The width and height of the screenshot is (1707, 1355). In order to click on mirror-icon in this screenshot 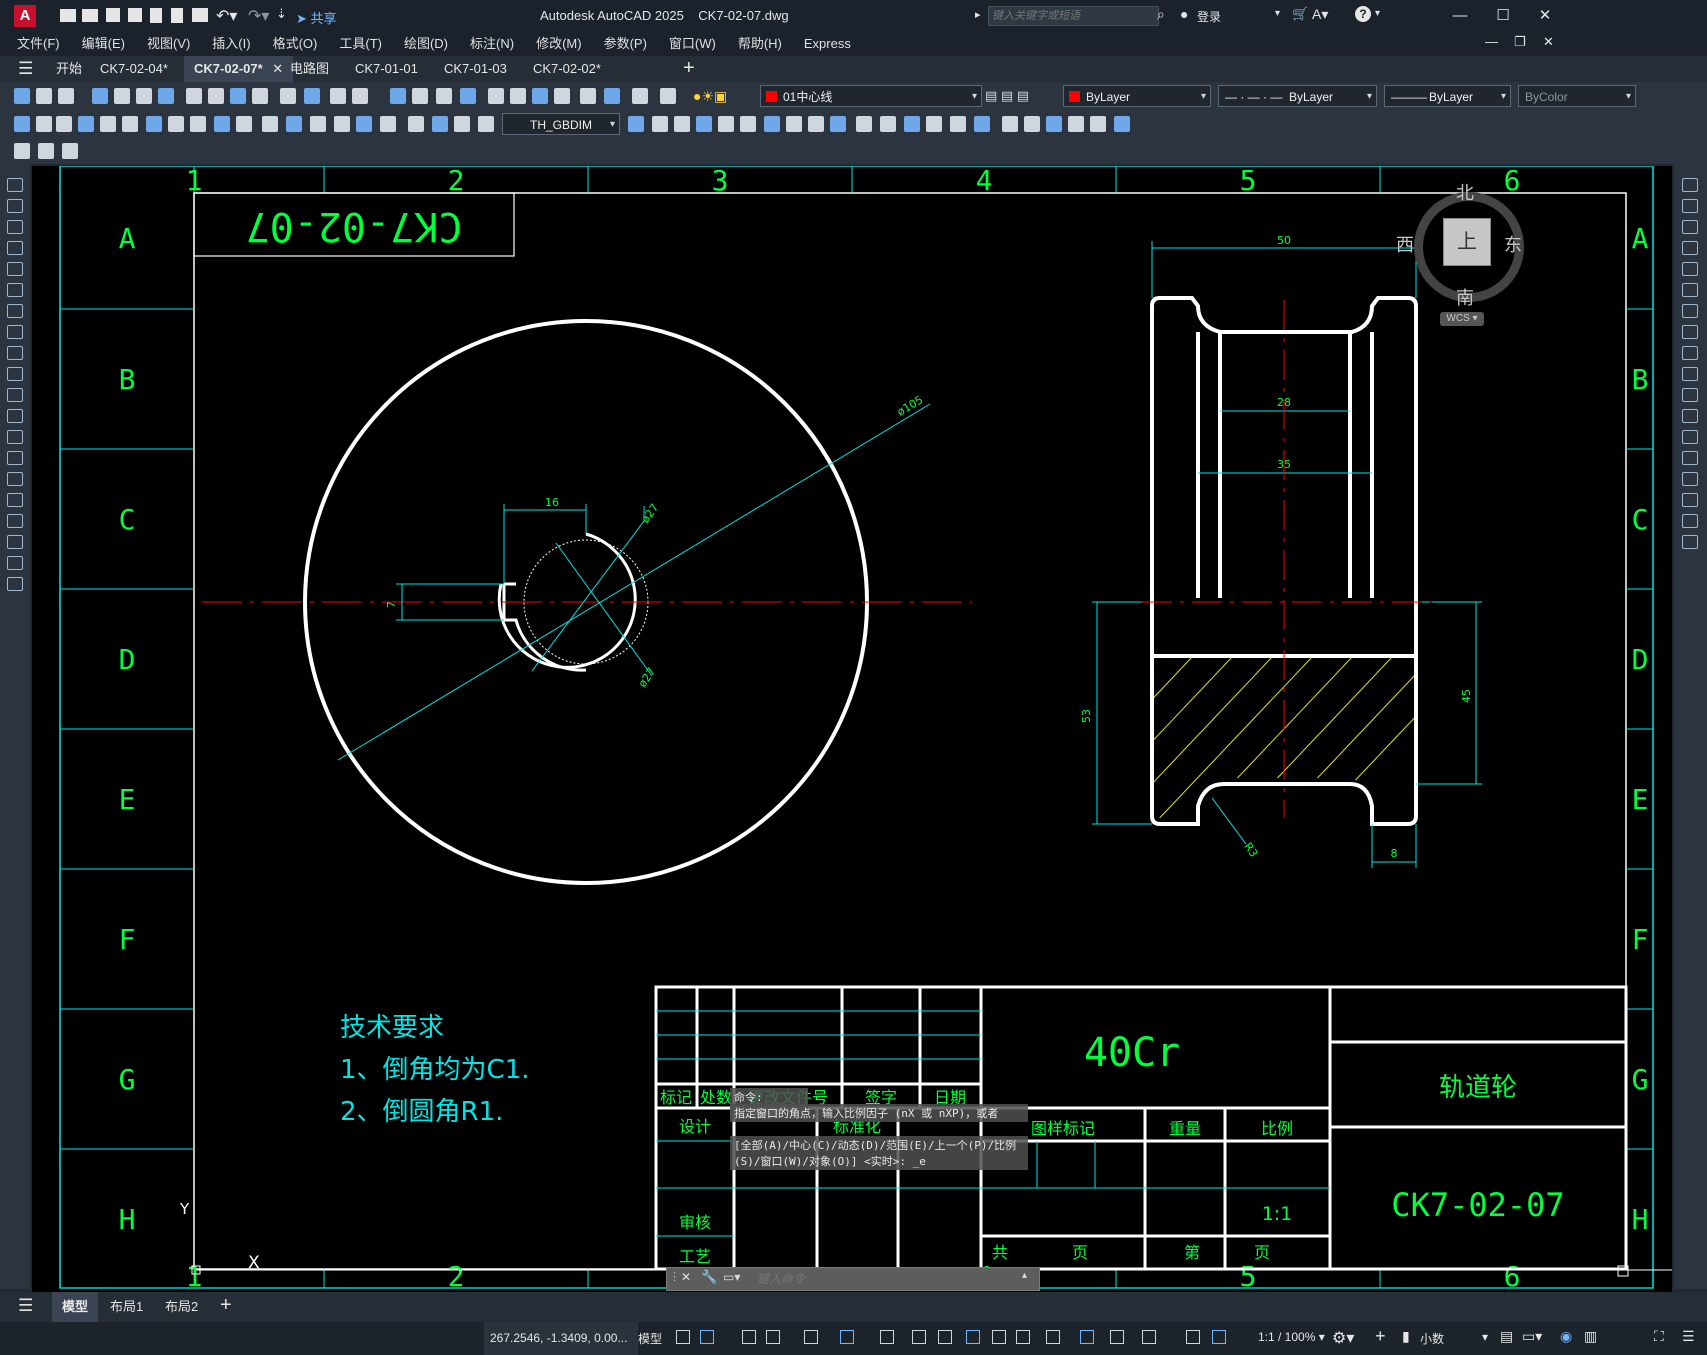, I will do `click(1690, 227)`.